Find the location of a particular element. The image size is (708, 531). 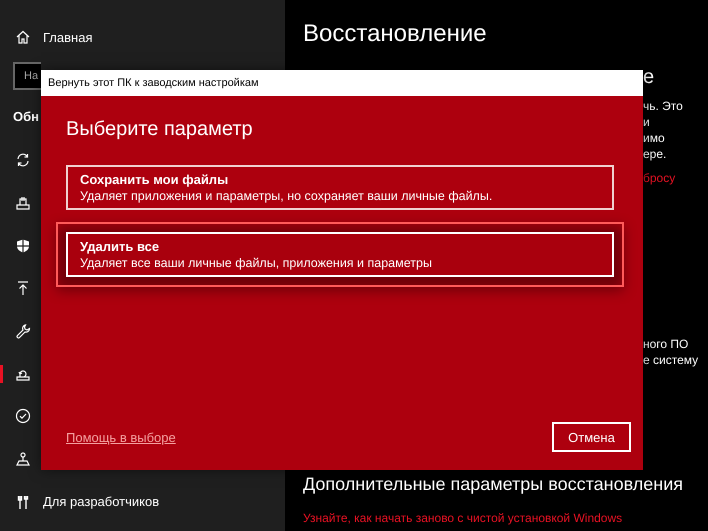

description-text: чь. Это is located at coordinates (663, 106).